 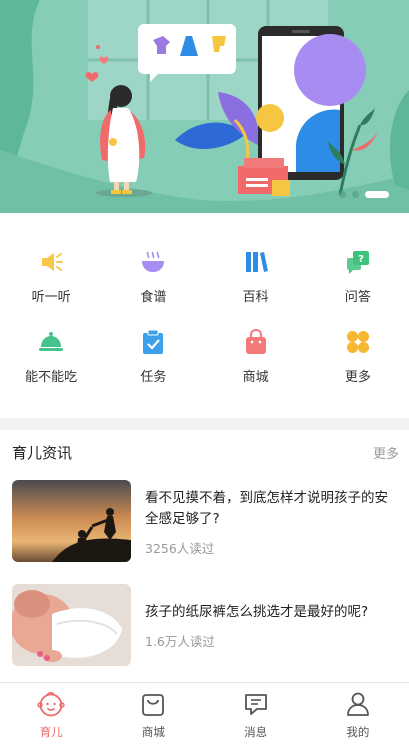 I want to click on bowl-icon, so click(x=153, y=262).